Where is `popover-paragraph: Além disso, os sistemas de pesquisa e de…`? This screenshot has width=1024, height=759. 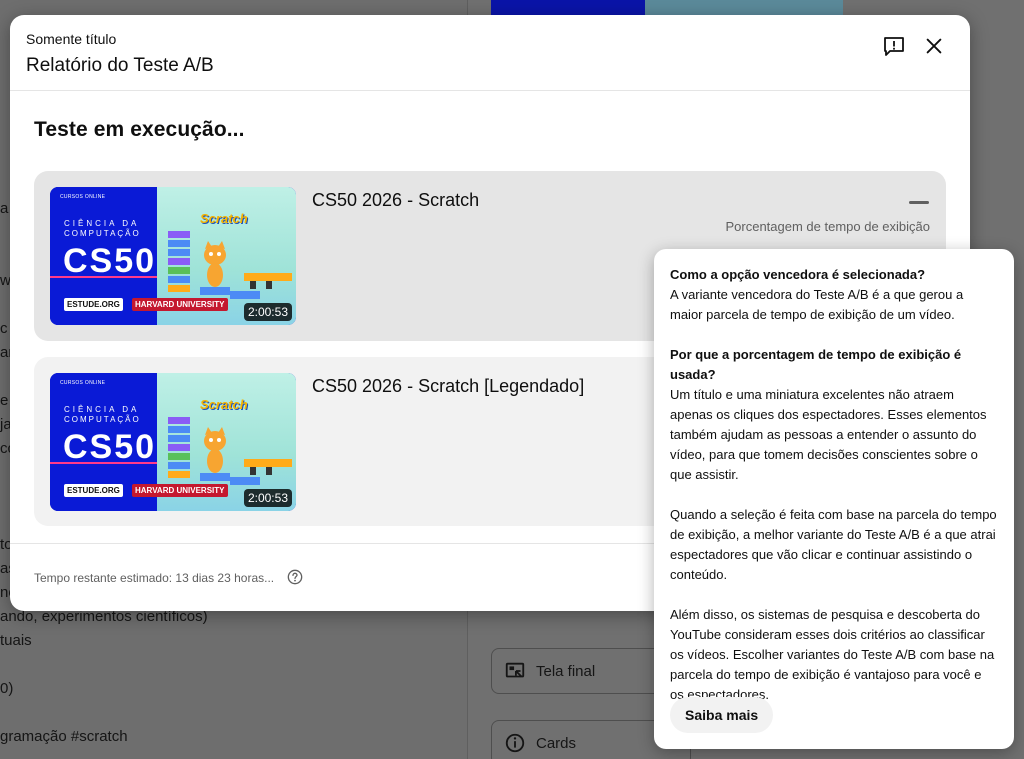
popover-paragraph: Além disso, os sistemas de pesquisa e de… is located at coordinates (832, 654).